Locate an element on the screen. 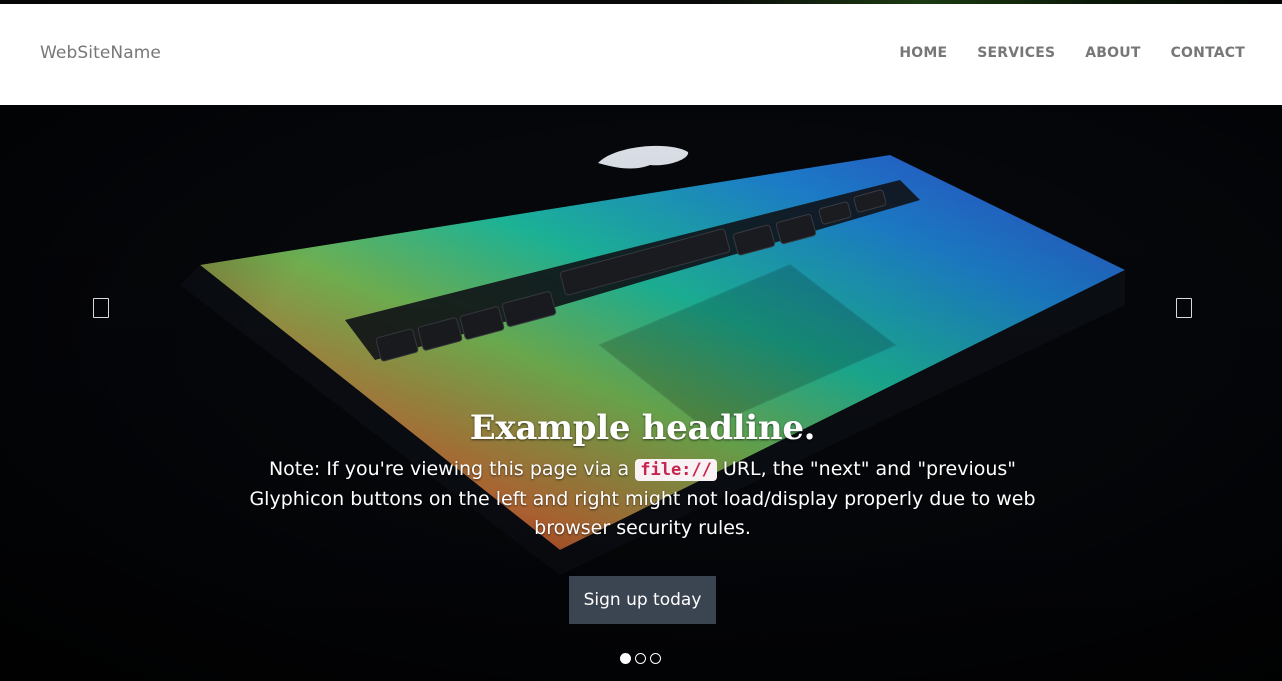 This screenshot has height=681, width=1282. nav-contact: CONTACT is located at coordinates (1208, 53).